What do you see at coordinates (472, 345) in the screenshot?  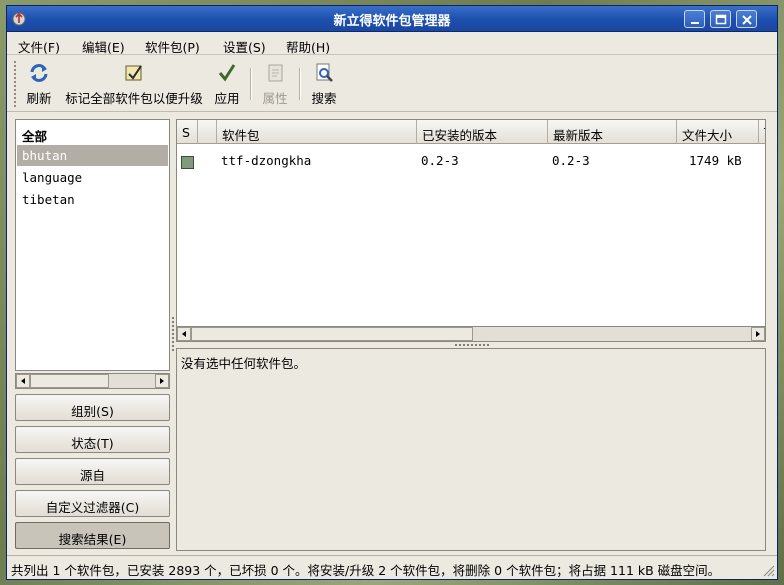 I see `pane-splitter-horizontal` at bounding box center [472, 345].